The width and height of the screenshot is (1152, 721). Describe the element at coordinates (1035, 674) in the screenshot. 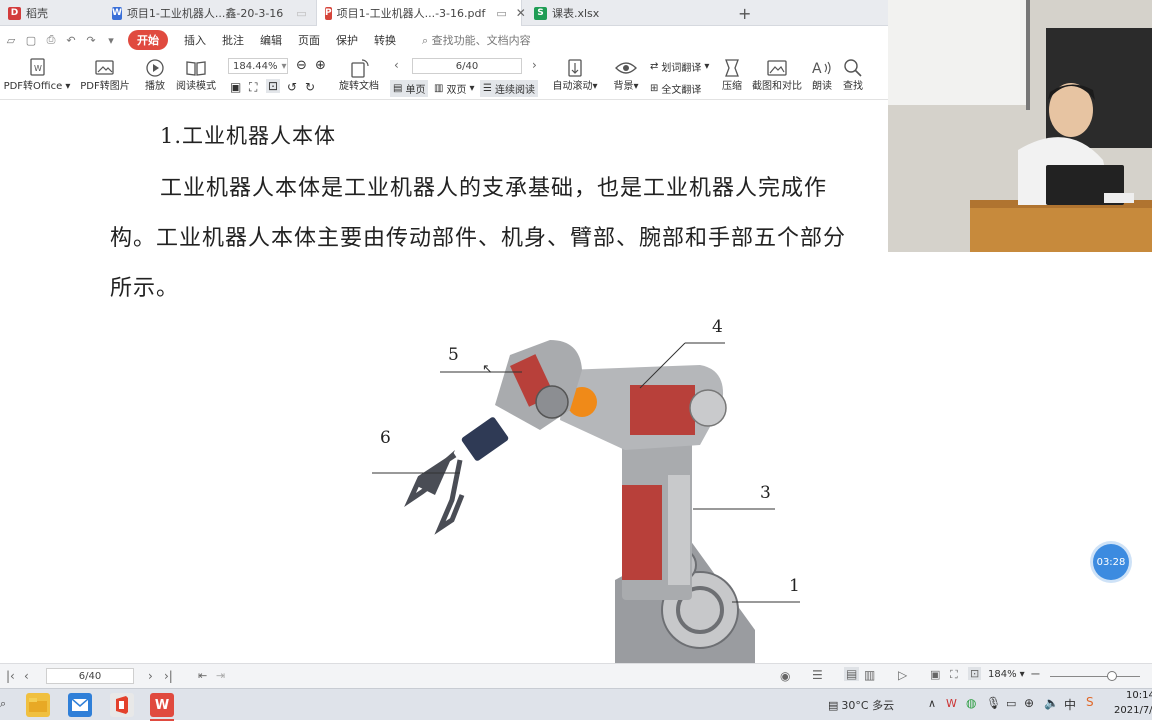

I see `zoom-out-icon: −` at that location.